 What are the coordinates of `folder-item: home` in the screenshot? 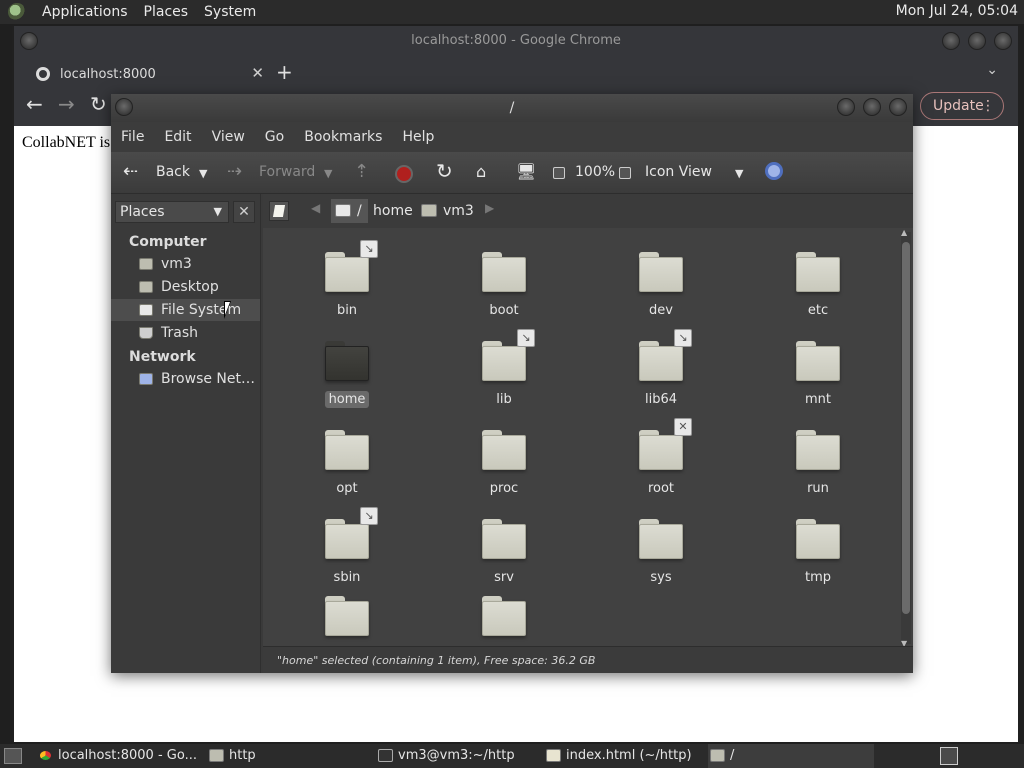 It's located at (347, 384).